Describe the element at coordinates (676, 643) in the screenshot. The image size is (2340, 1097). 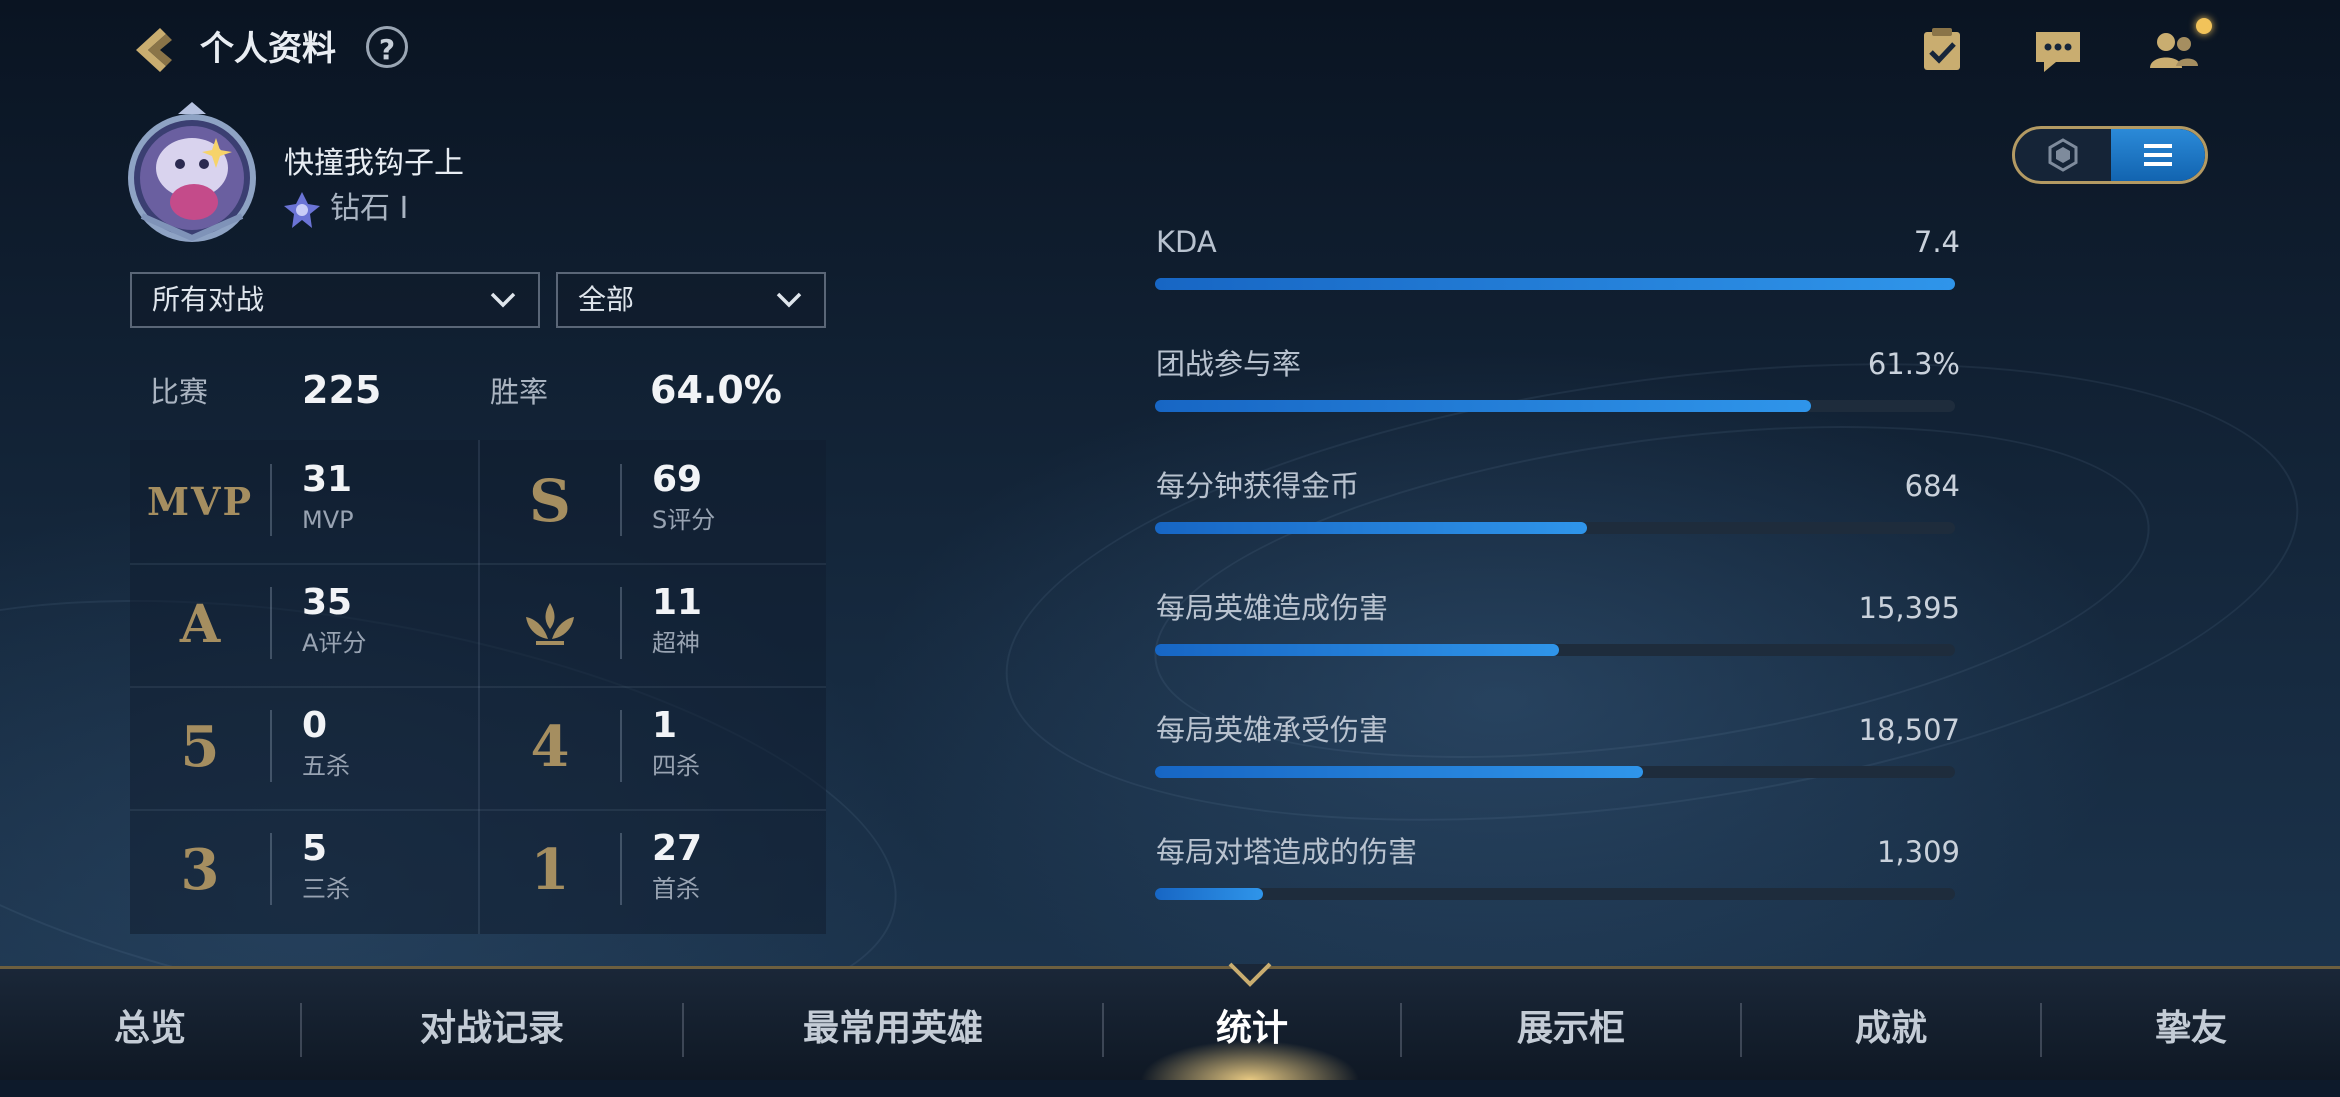
I see `legendary-caption: 超神` at that location.